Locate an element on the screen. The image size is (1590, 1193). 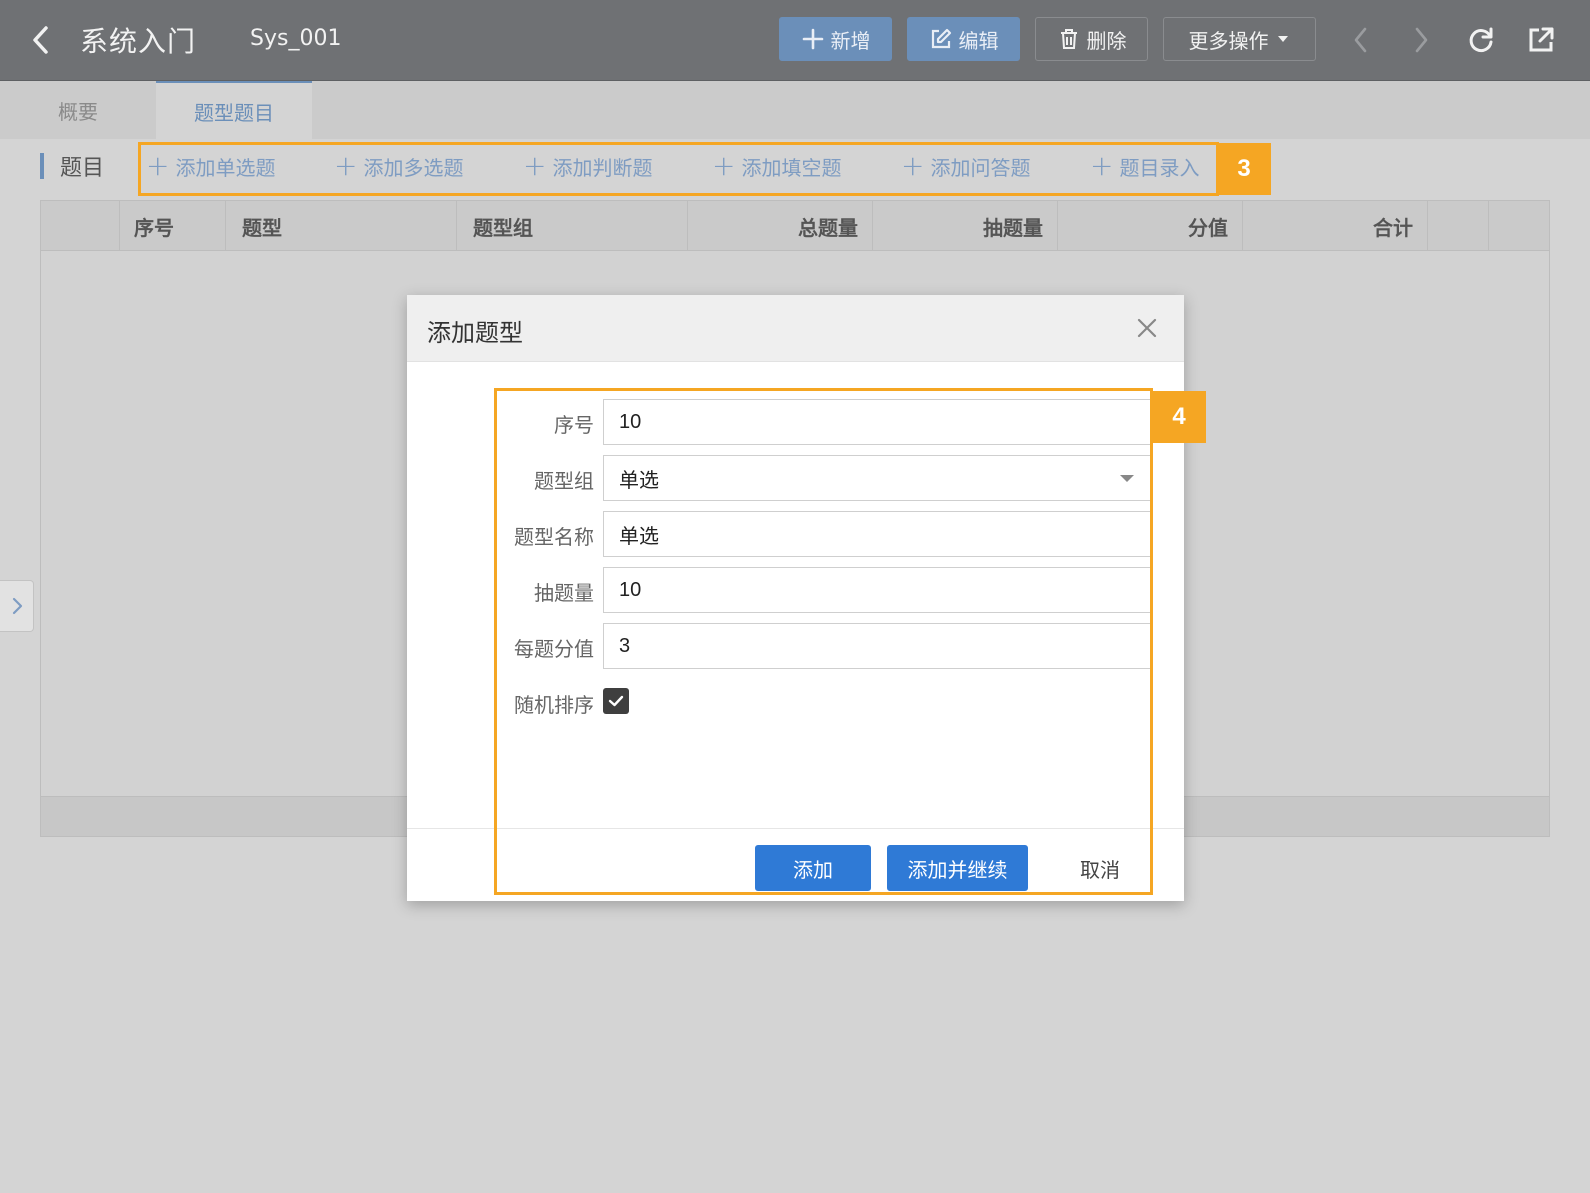
tab-question-types: 题型题目 is located at coordinates (234, 110).